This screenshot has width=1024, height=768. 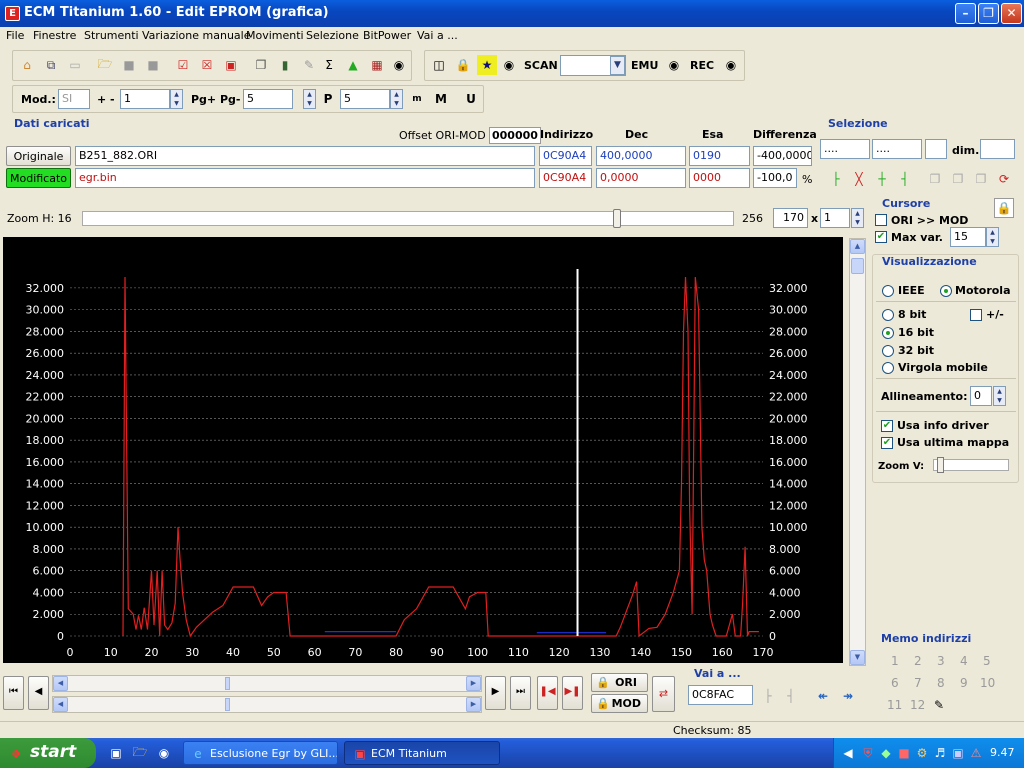 What do you see at coordinates (15, 35) in the screenshot?
I see `menu-file: File` at bounding box center [15, 35].